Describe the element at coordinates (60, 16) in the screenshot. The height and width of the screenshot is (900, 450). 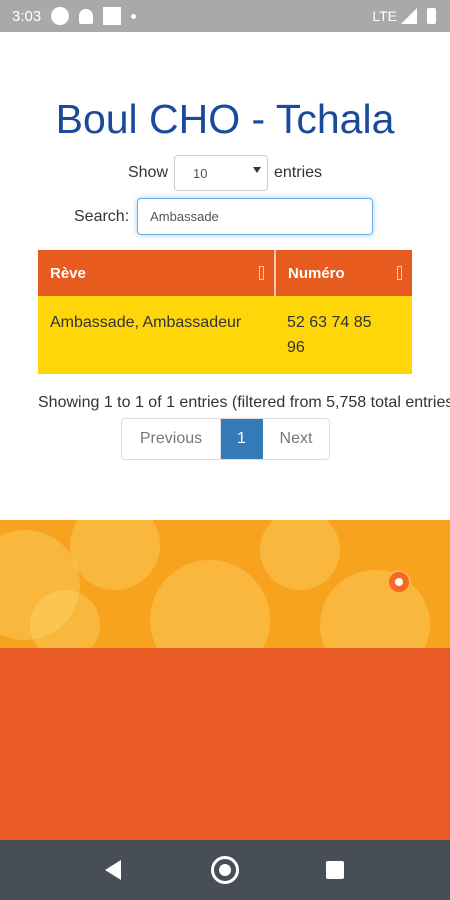
I see `notification-circle-icon` at that location.